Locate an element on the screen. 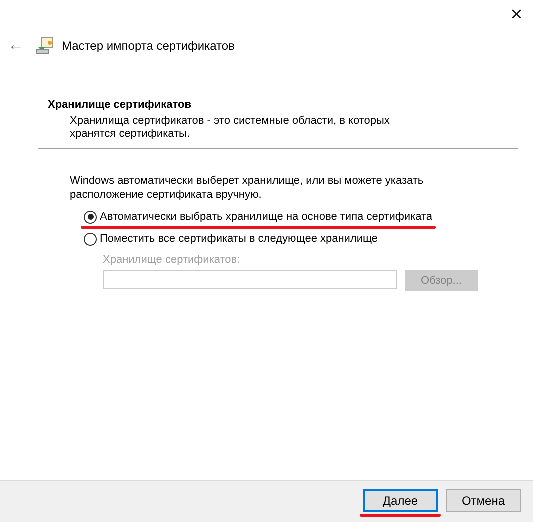  section-title: Хранилище сертификатов is located at coordinates (120, 105).